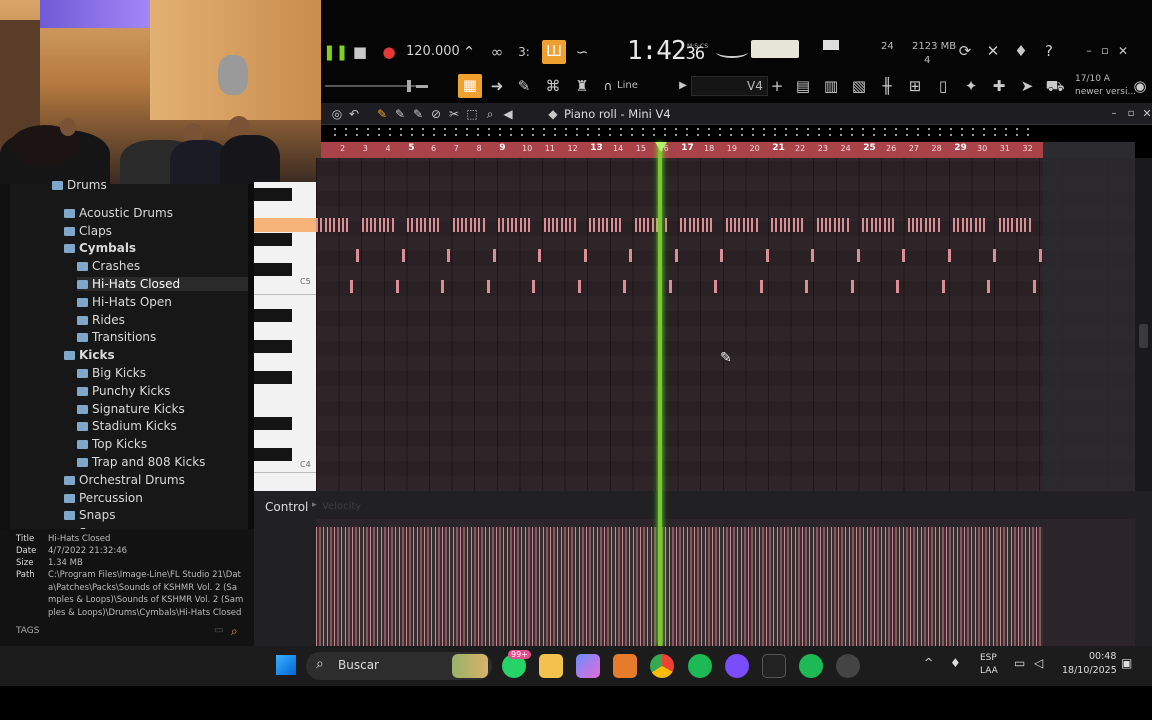  I want to click on countdown-icon: 3:, so click(524, 52).